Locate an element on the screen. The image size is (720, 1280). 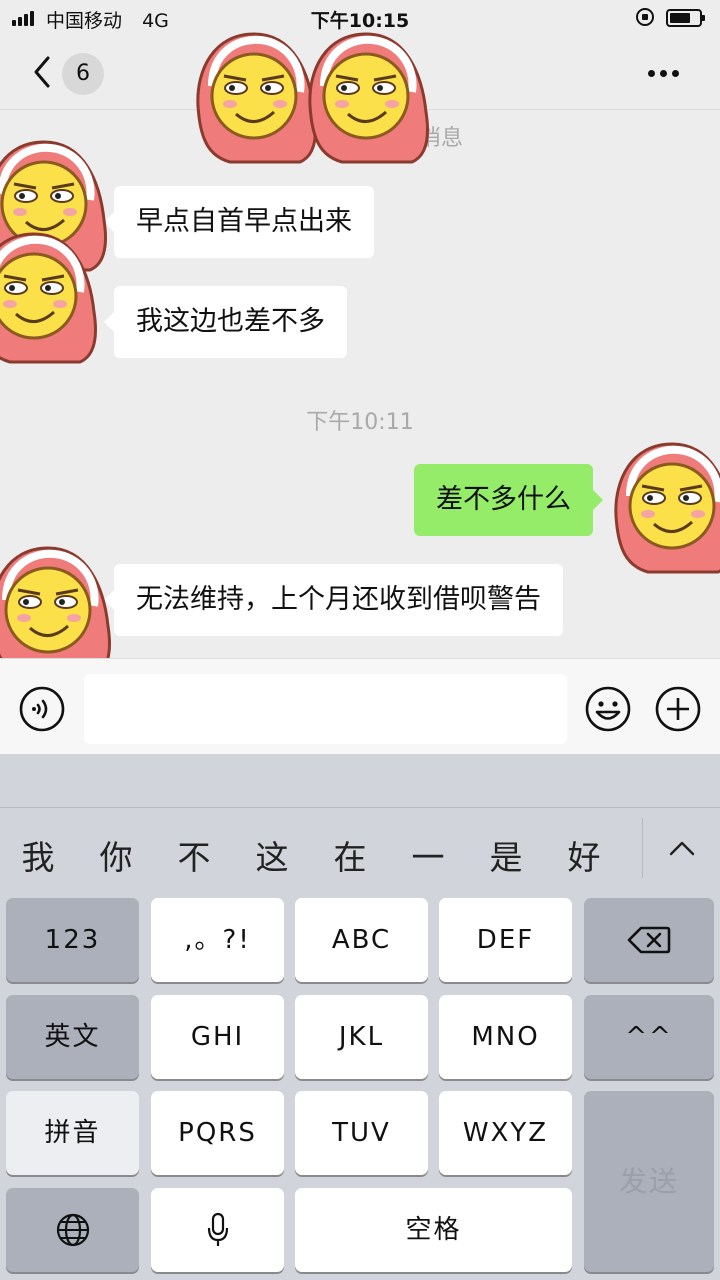
key-emoticon: ^^ is located at coordinates (649, 1037).